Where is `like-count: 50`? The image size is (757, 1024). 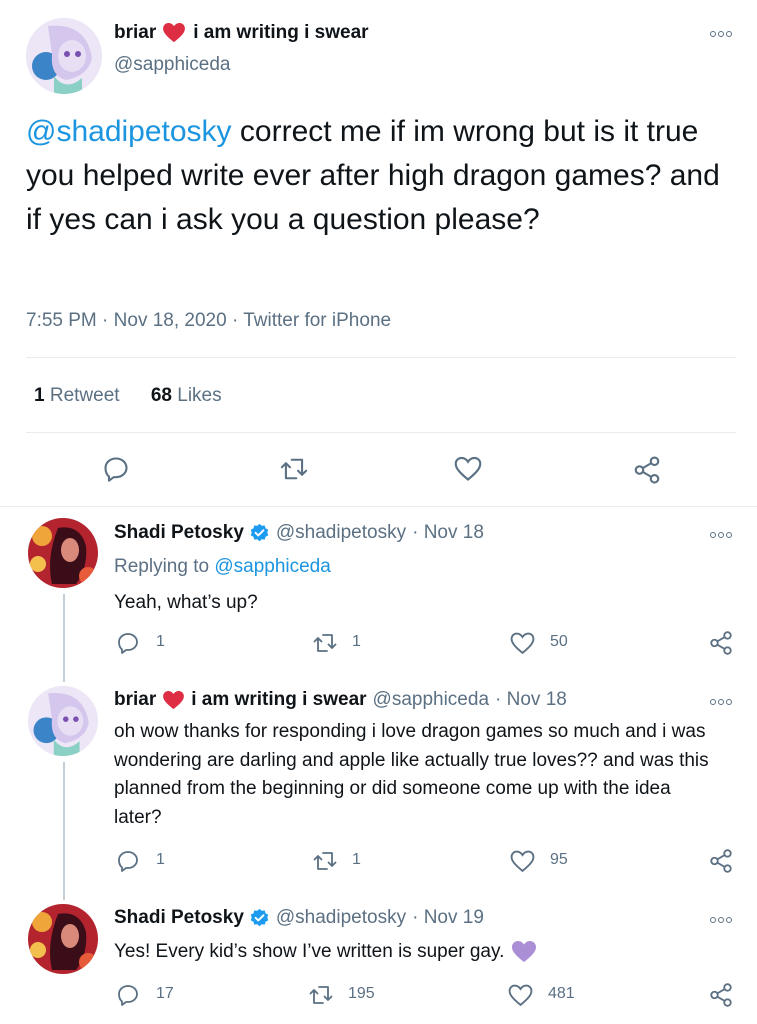
like-count: 50 is located at coordinates (559, 641).